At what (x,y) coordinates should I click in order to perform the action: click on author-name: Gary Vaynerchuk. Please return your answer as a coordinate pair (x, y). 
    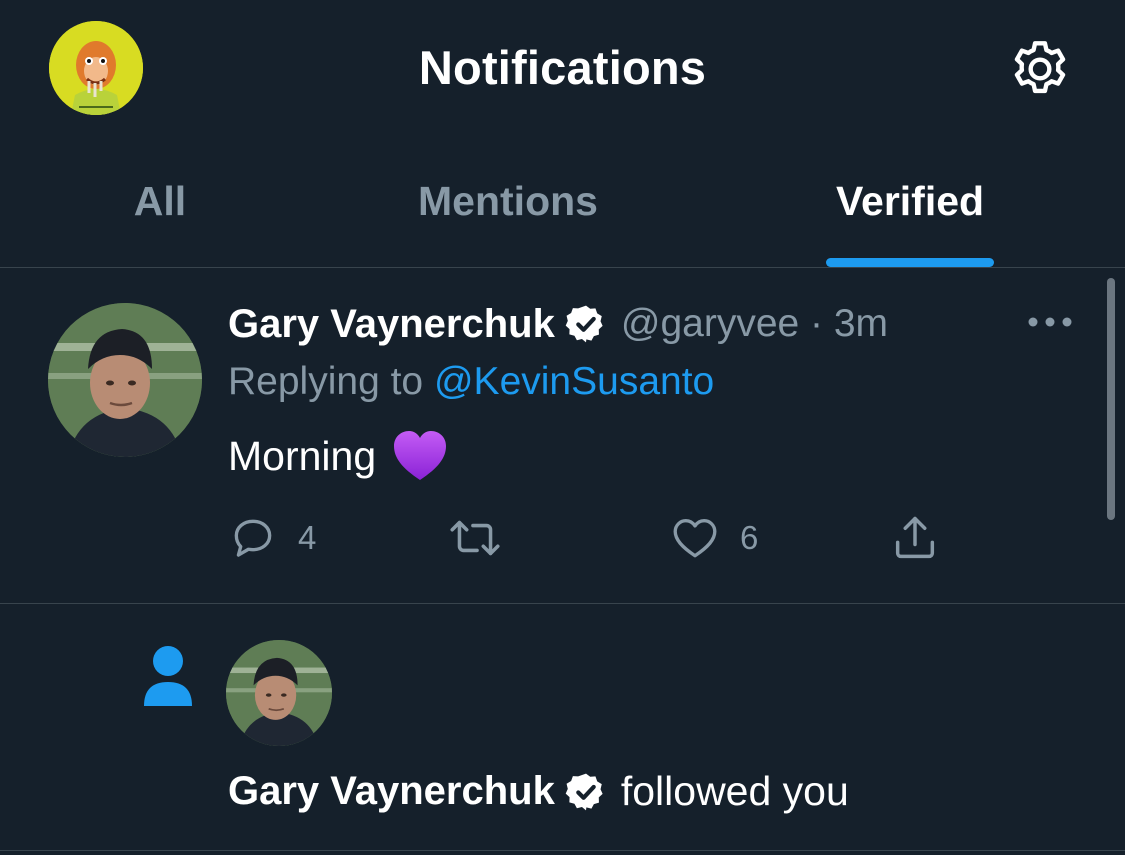
    Looking at the image, I should click on (391, 324).